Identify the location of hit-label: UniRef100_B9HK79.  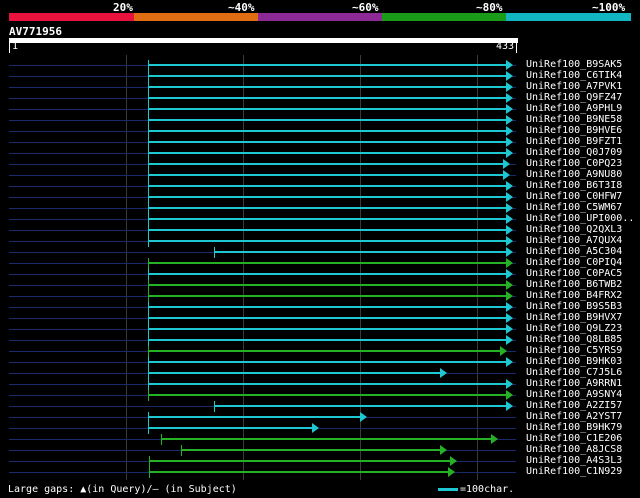
(574, 427).